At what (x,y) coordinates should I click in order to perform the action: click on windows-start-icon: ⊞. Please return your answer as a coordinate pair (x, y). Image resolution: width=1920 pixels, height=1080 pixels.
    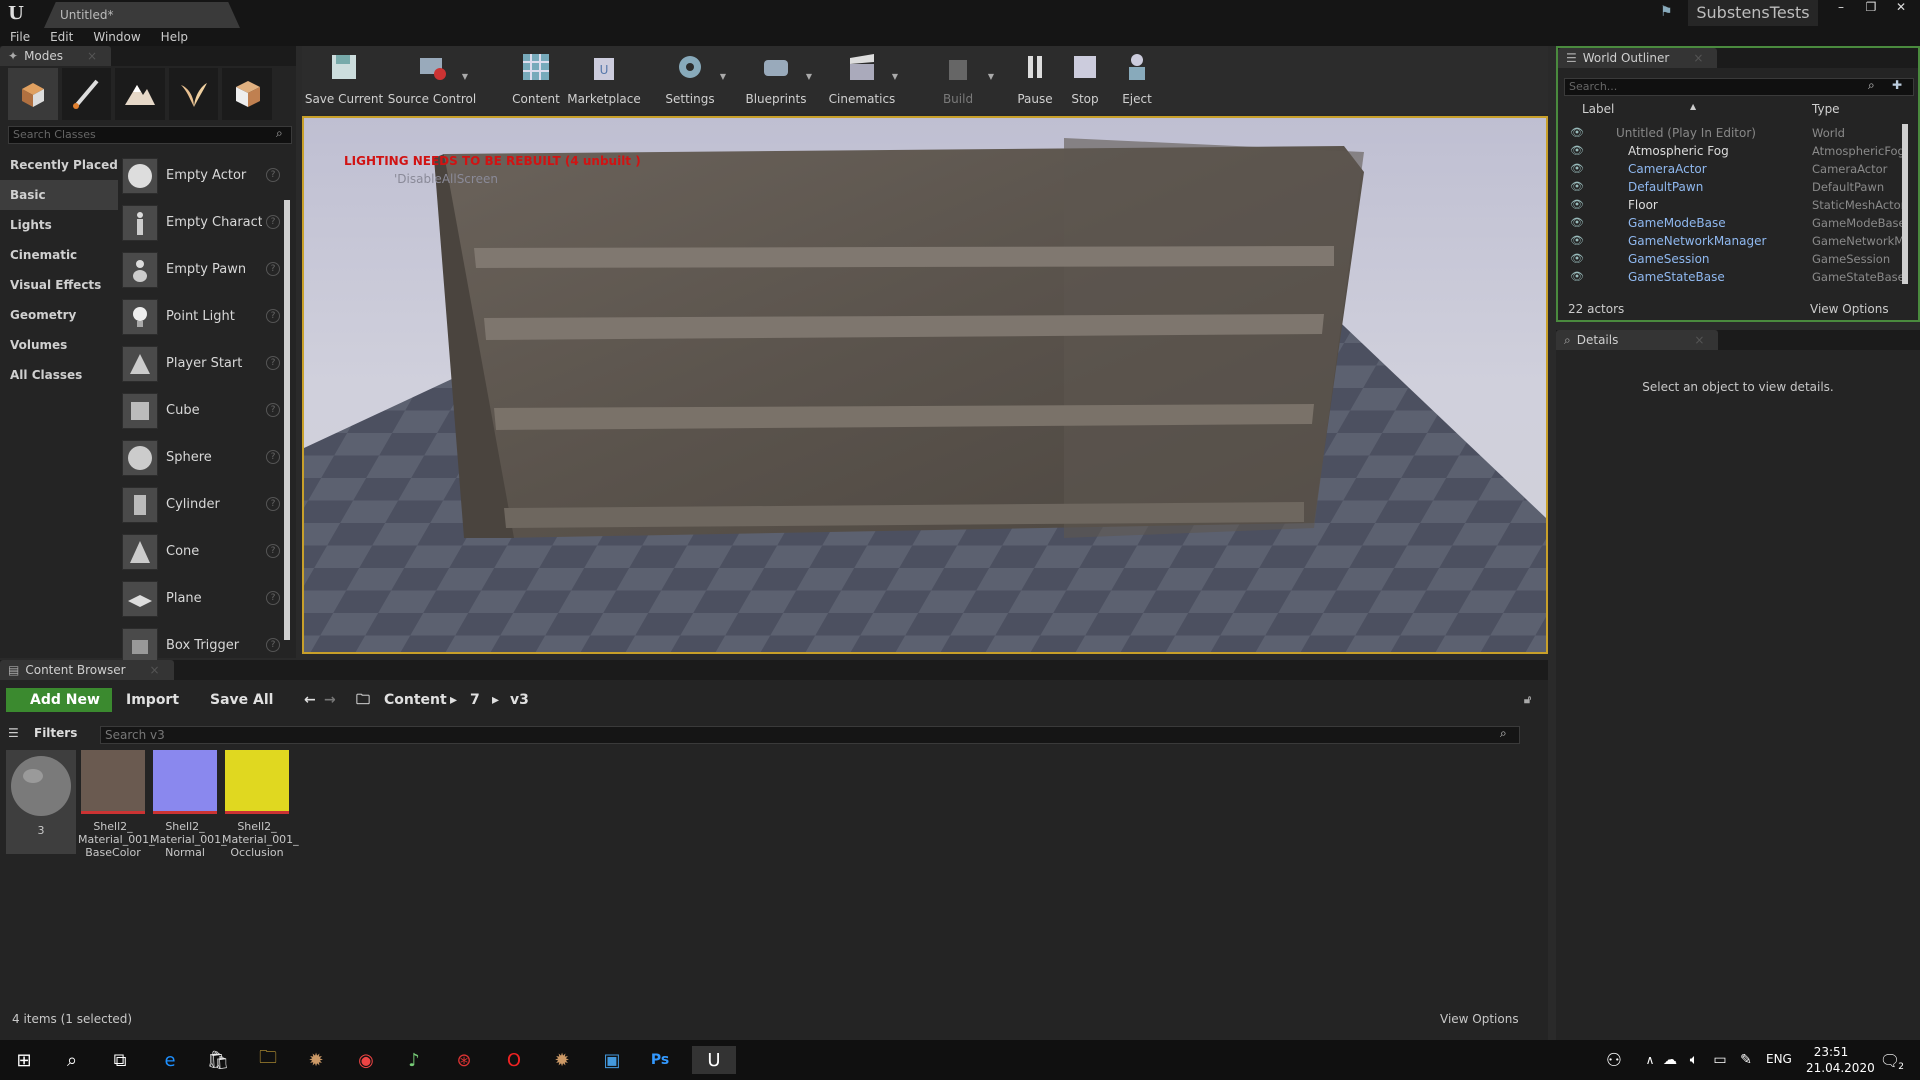
    Looking at the image, I should click on (24, 1060).